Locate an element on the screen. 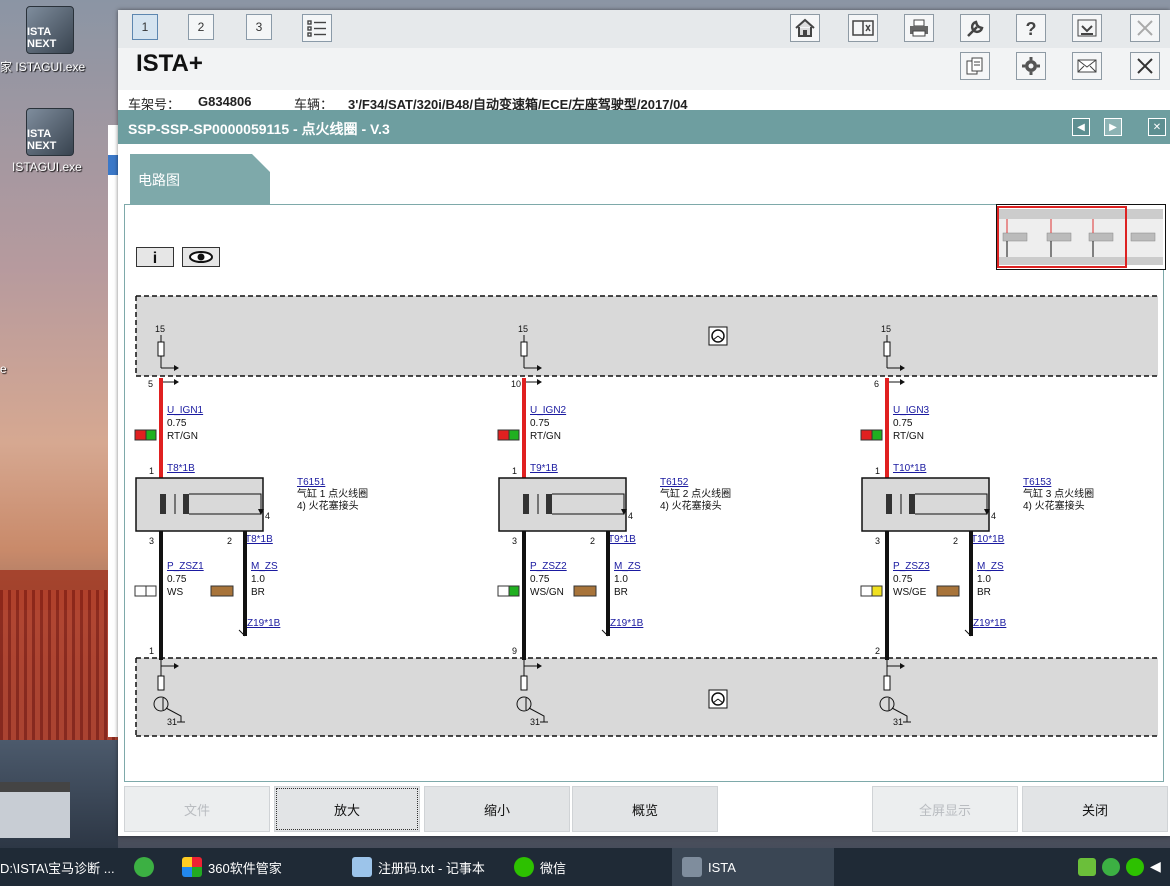  mail-icon is located at coordinates (1087, 66).